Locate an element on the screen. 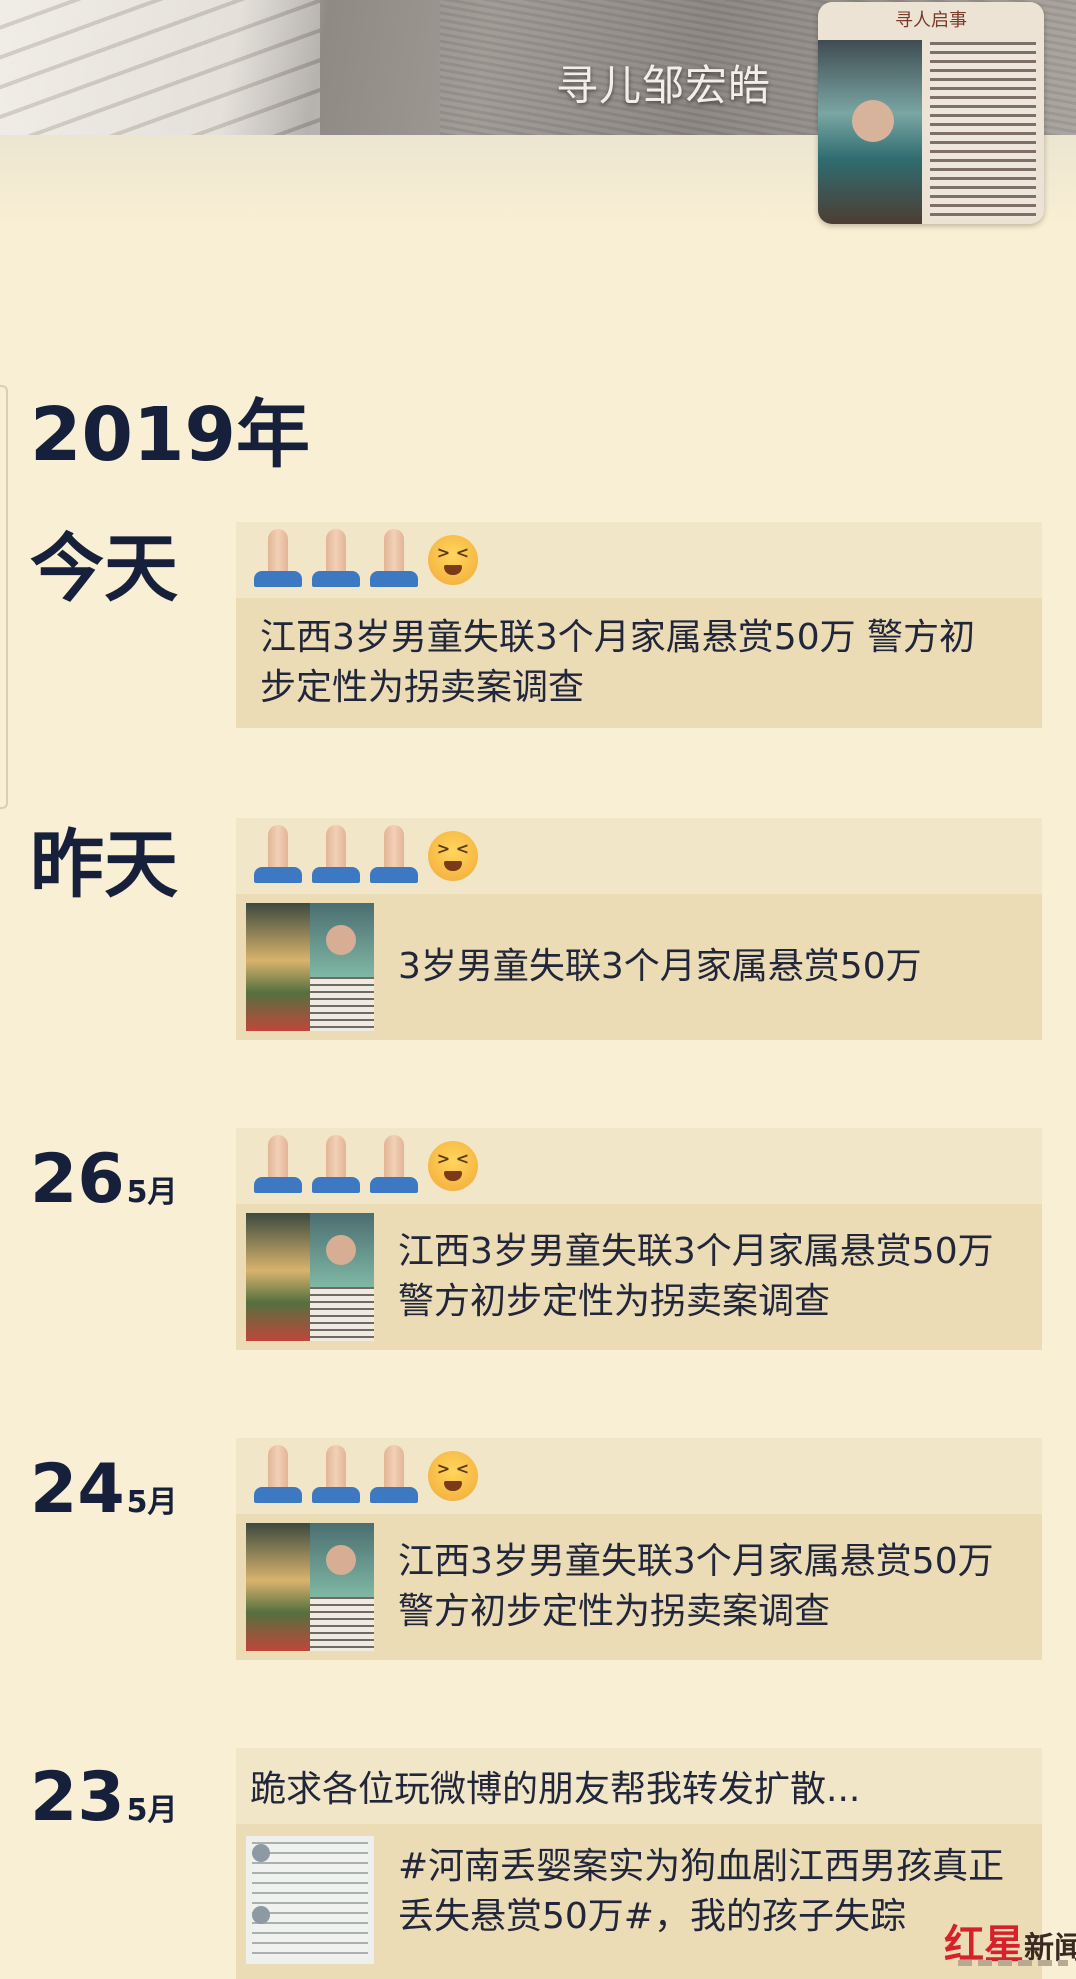  shared-link-title: 3岁男童失联3个月家属悬赏50万 is located at coordinates (660, 966).